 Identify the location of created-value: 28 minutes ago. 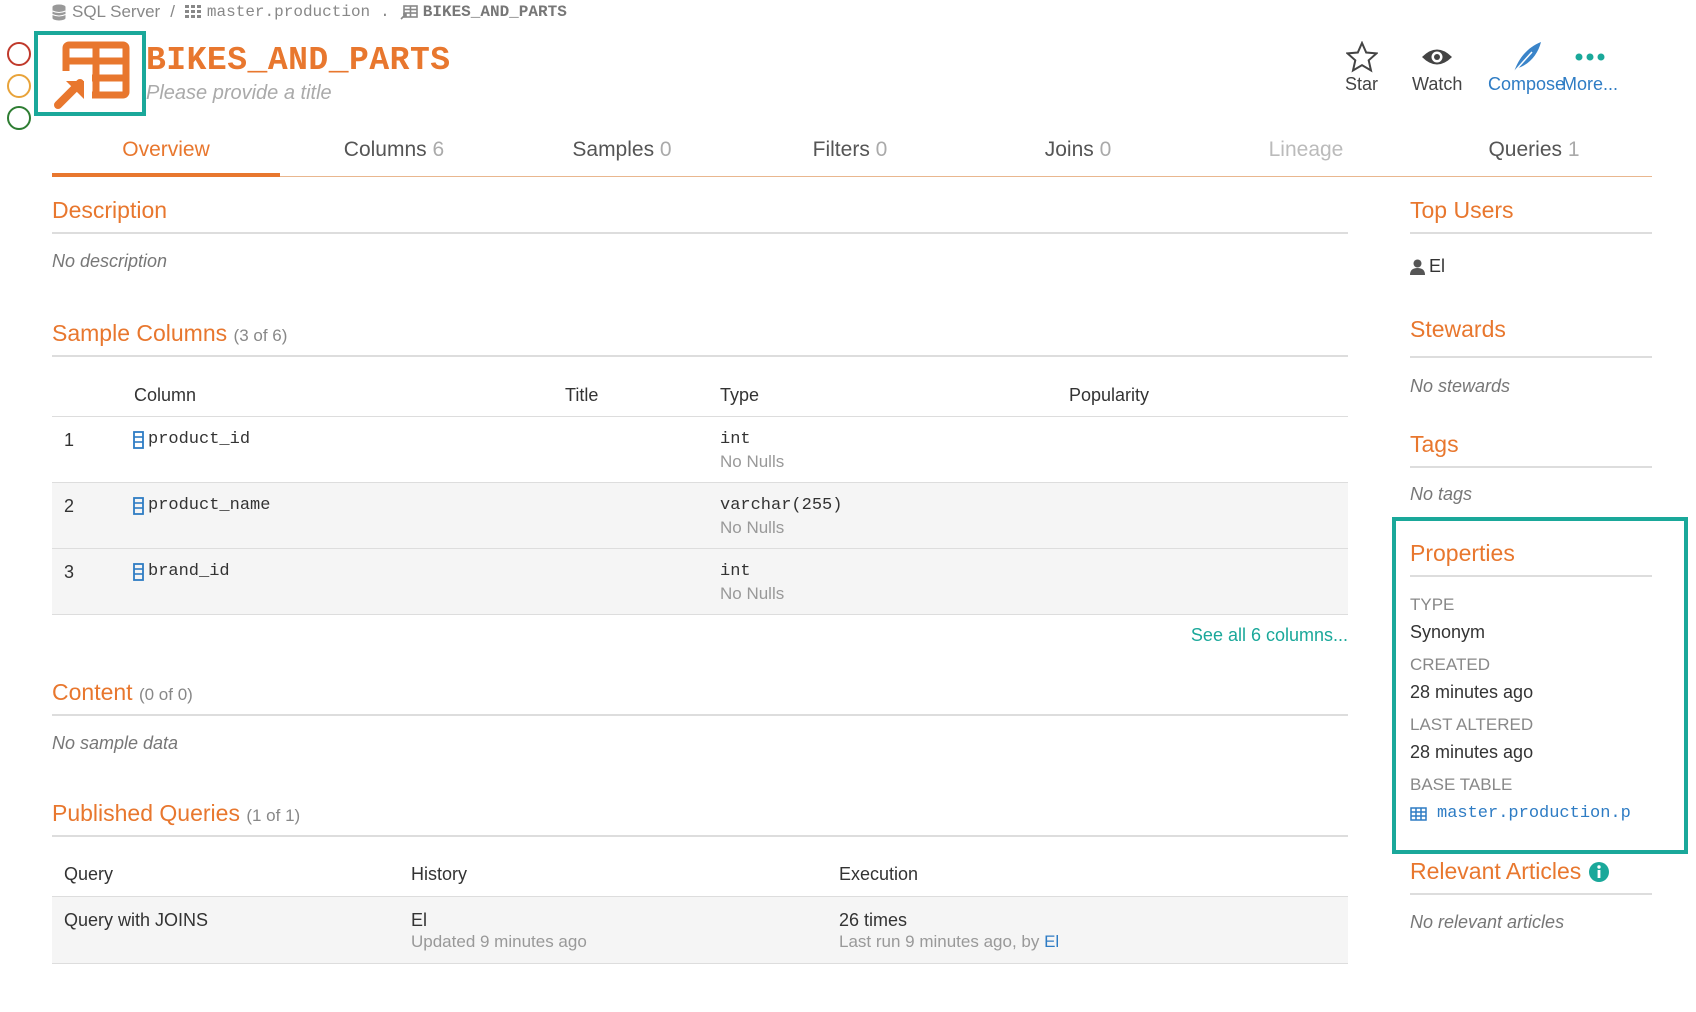
(1472, 692).